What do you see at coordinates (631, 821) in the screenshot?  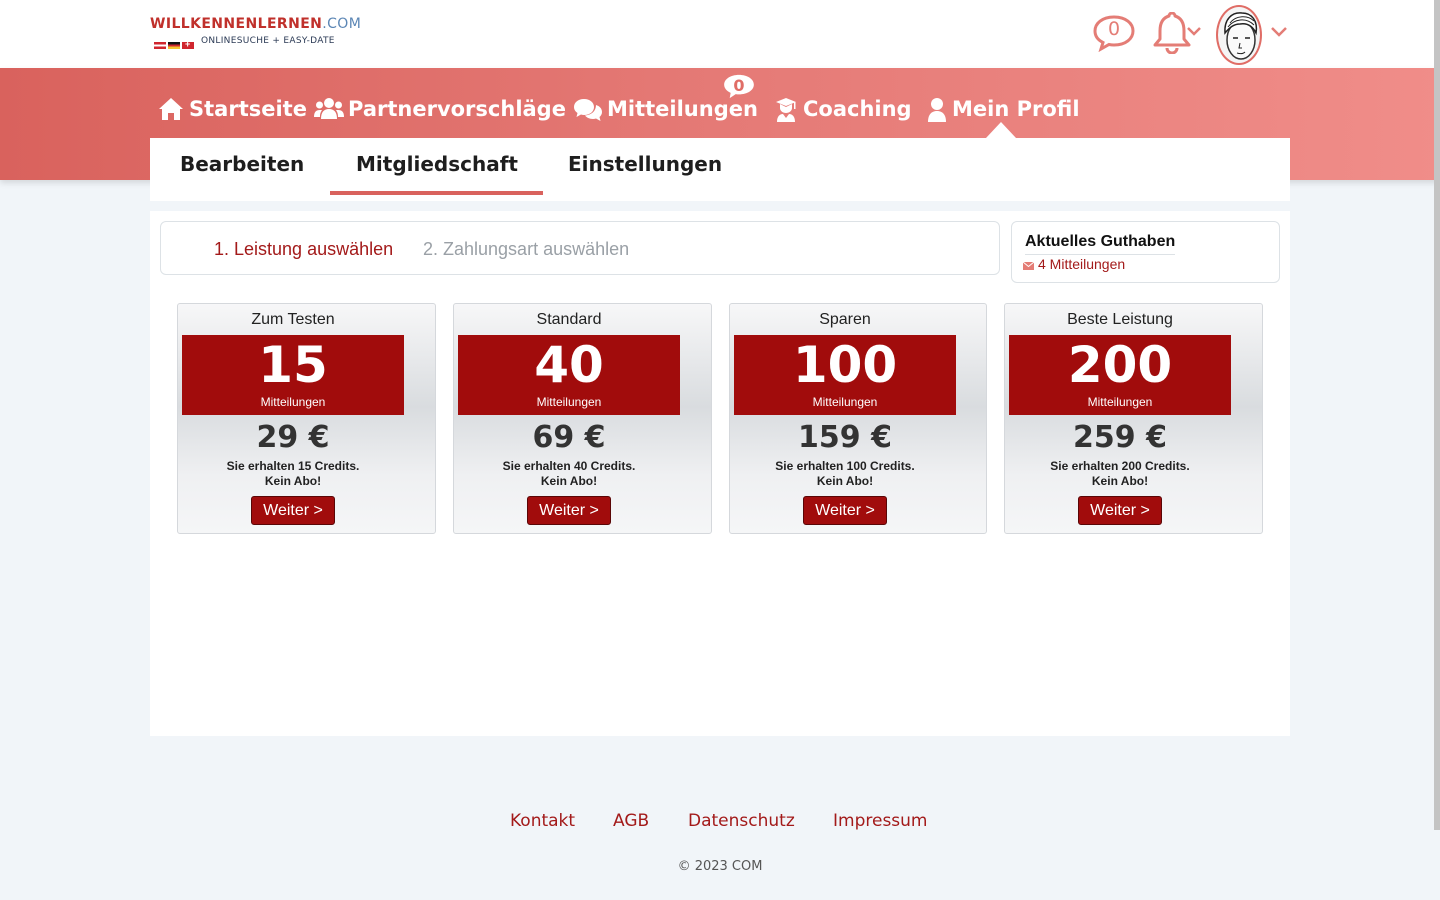 I see `footer-link-agb: AGB` at bounding box center [631, 821].